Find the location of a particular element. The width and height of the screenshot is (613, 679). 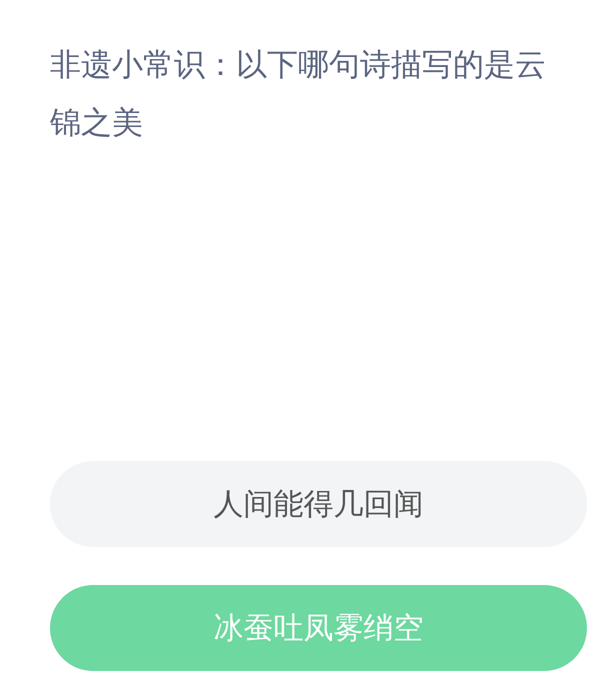

question-text: 非遗小常识：以下哪句诗描写的是云锦之美 is located at coordinates (298, 94).